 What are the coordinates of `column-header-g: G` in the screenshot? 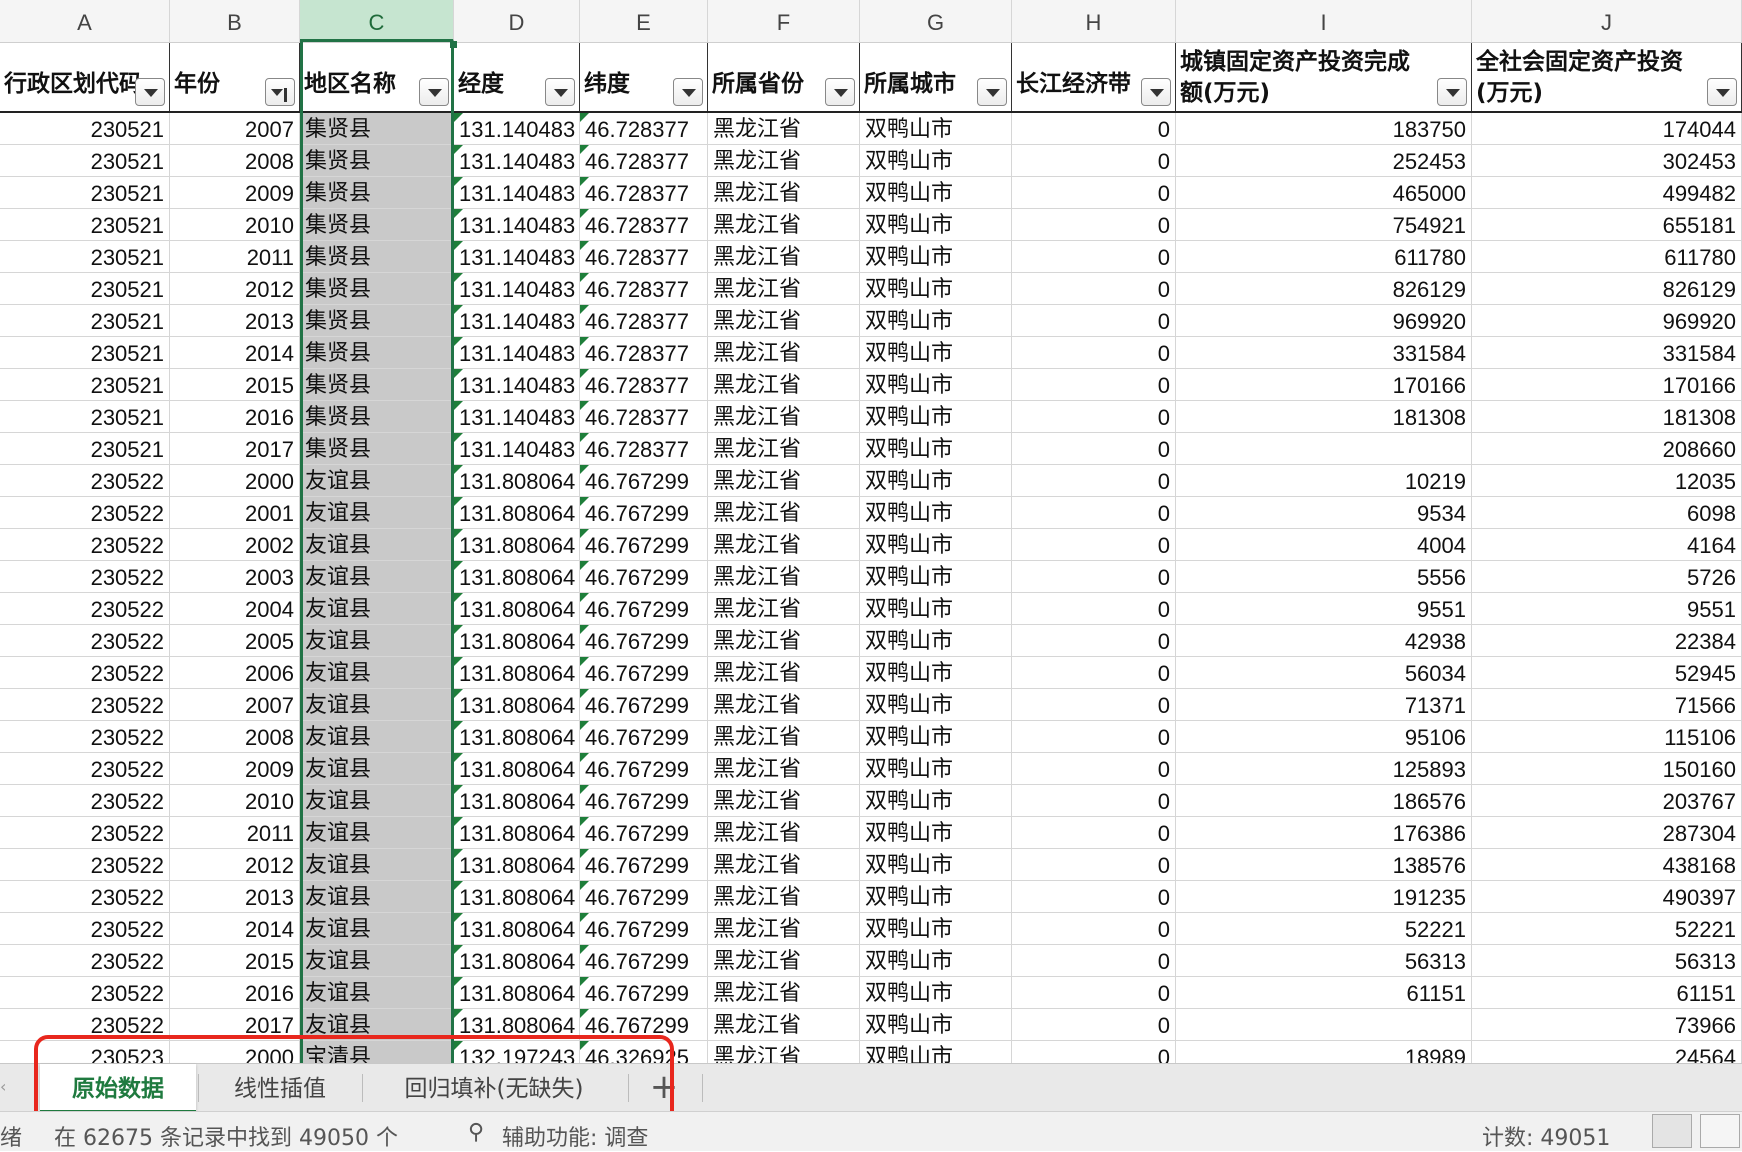 It's located at (936, 21).